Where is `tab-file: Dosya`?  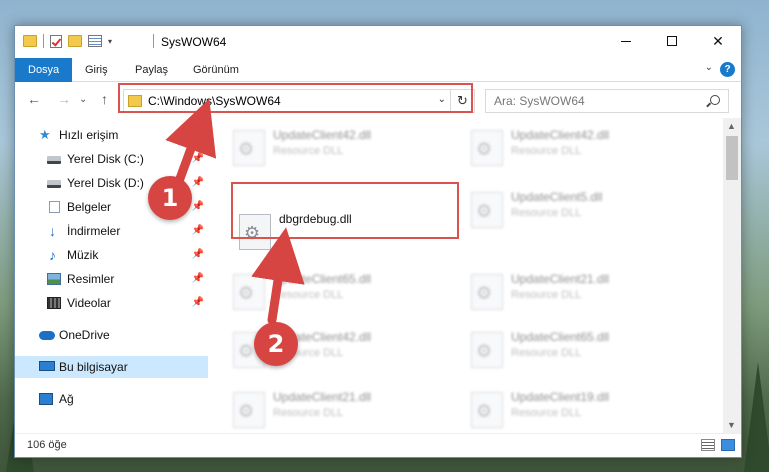 tab-file: Dosya is located at coordinates (44, 70).